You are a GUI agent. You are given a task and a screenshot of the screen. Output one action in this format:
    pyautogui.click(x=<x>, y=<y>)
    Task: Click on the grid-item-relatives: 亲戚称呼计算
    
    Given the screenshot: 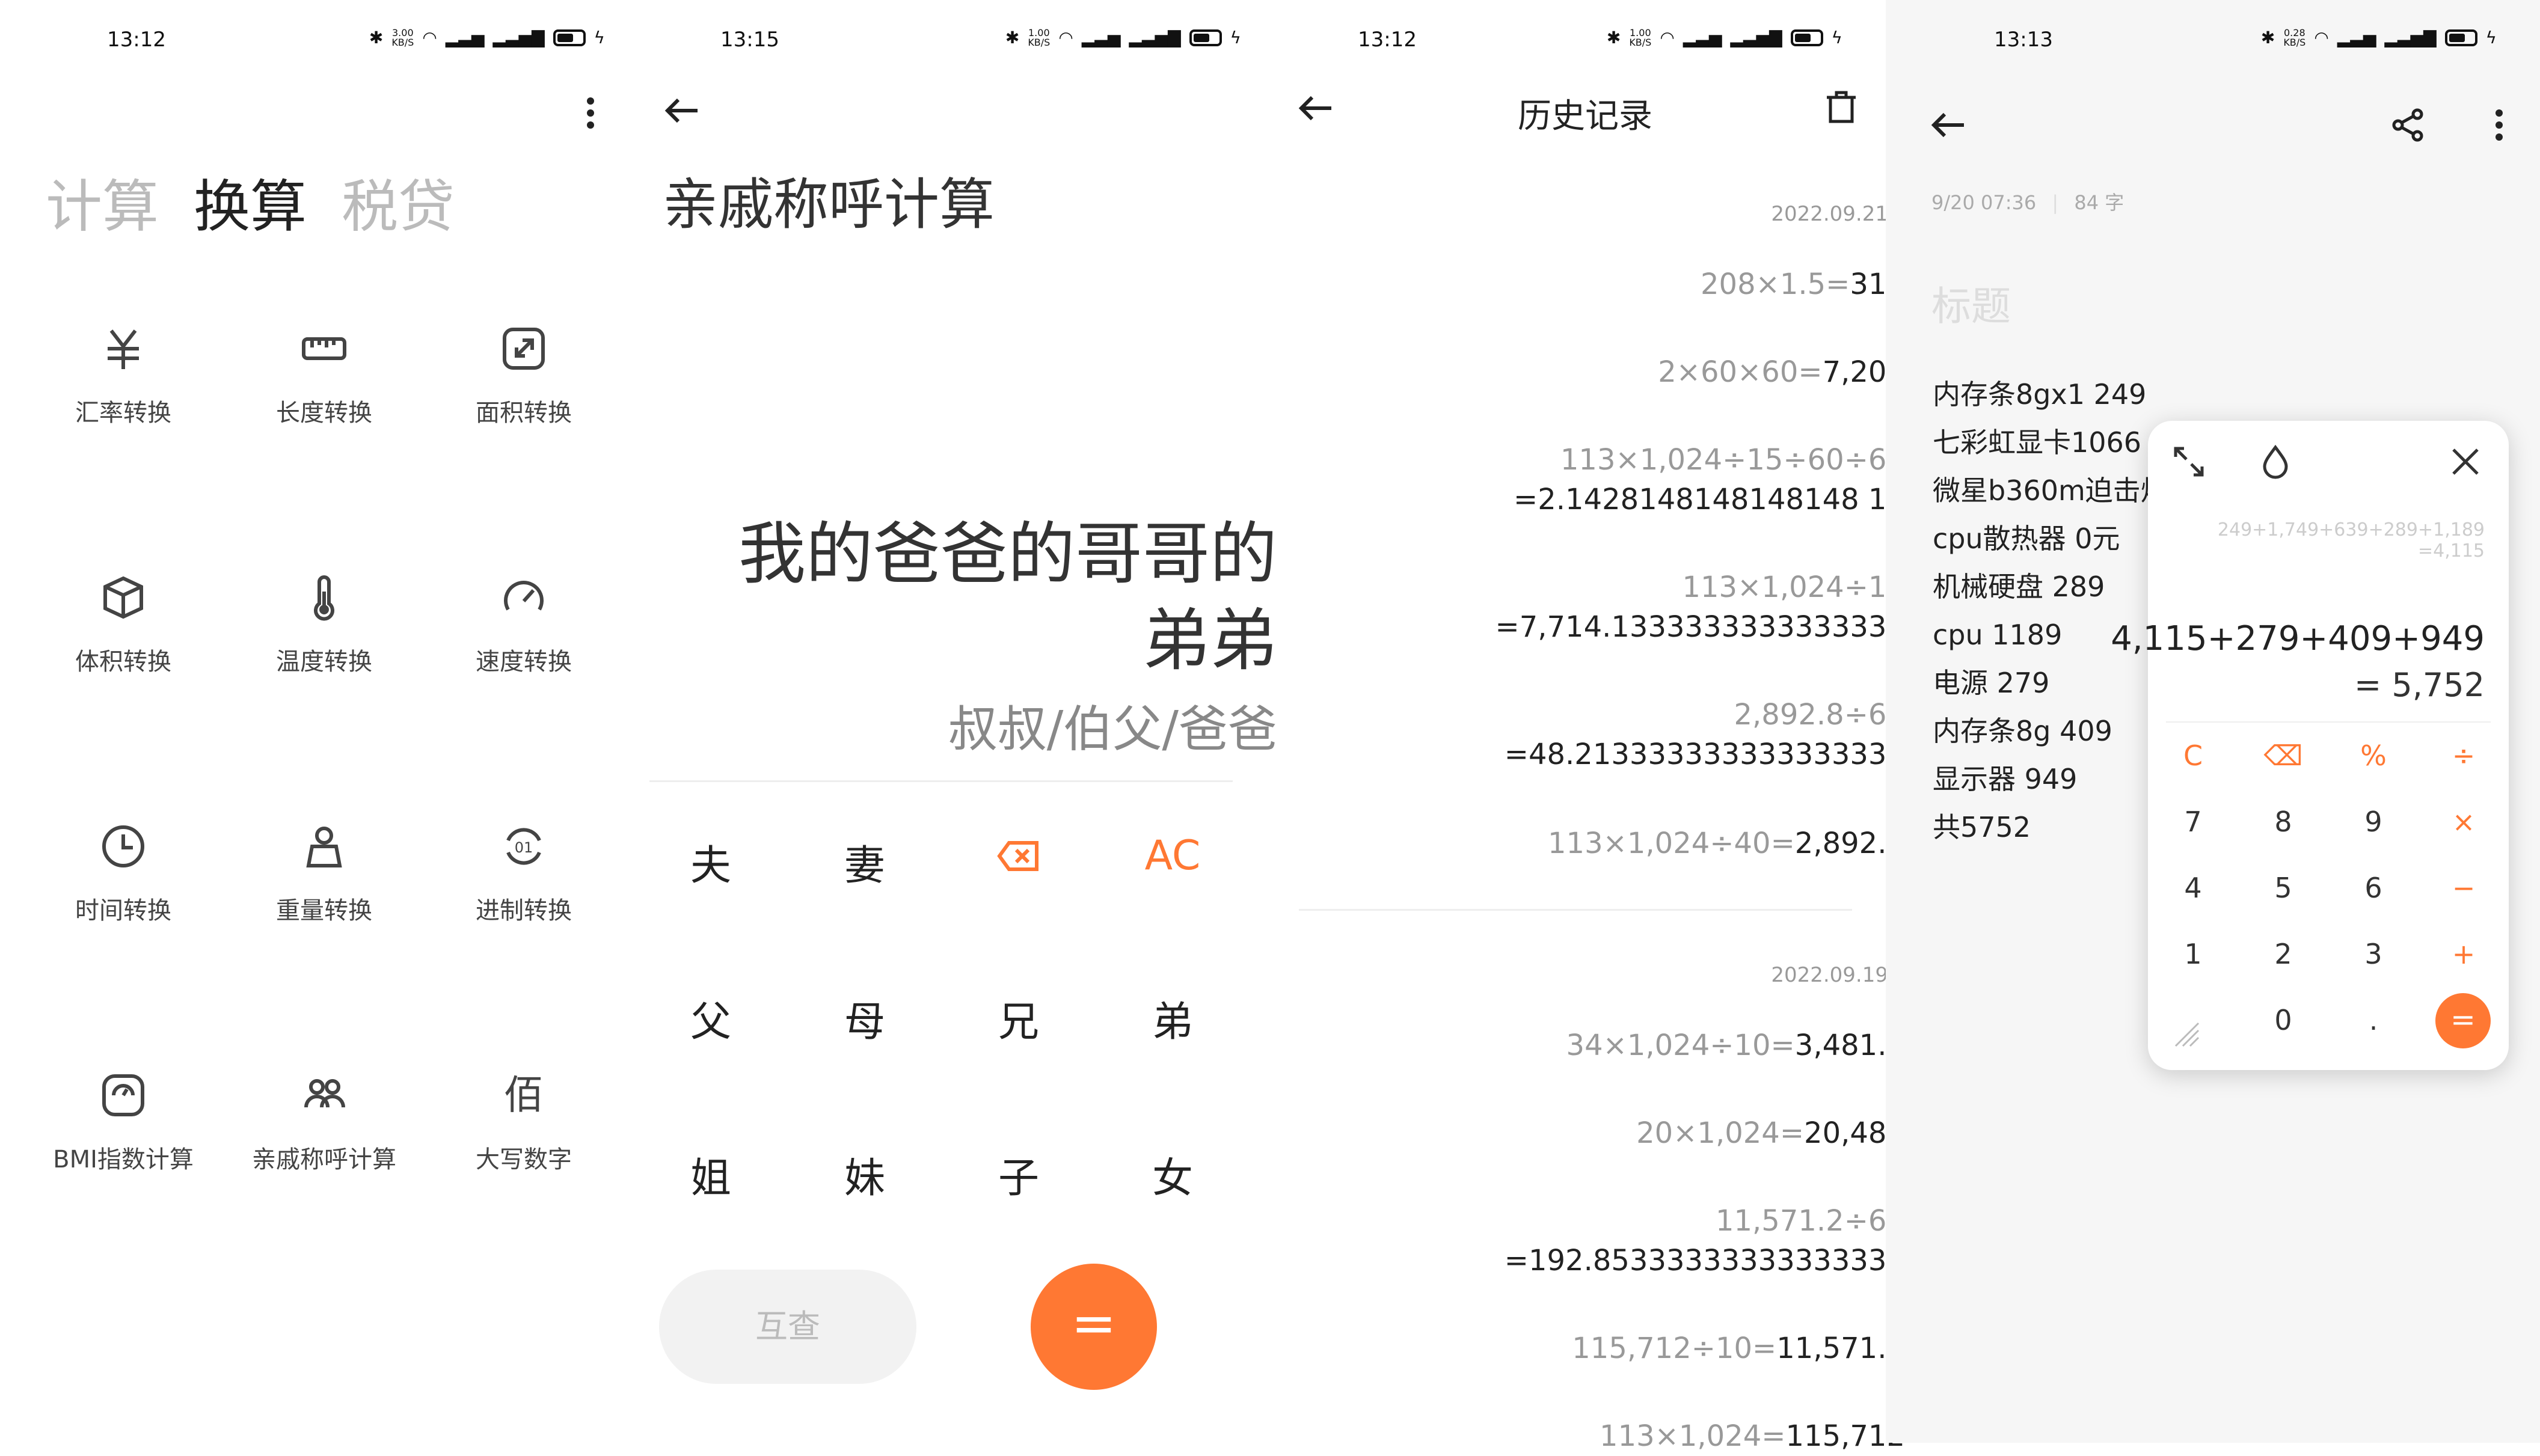 What is the action you would take?
    pyautogui.click(x=324, y=1123)
    